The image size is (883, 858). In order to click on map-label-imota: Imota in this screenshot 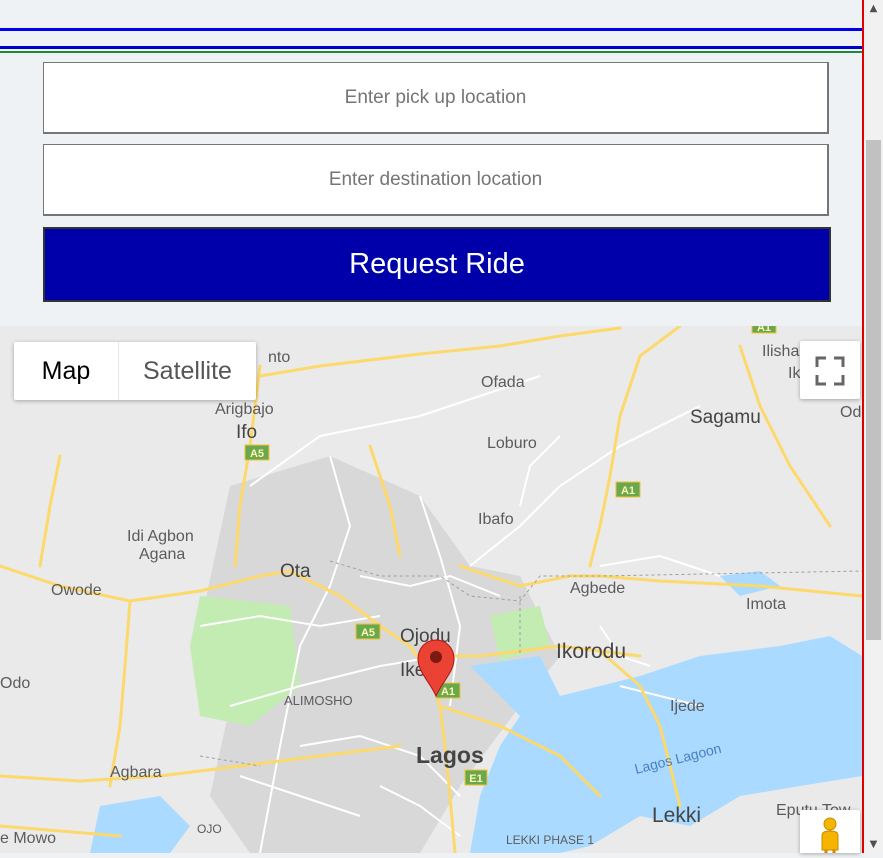, I will do `click(766, 604)`.